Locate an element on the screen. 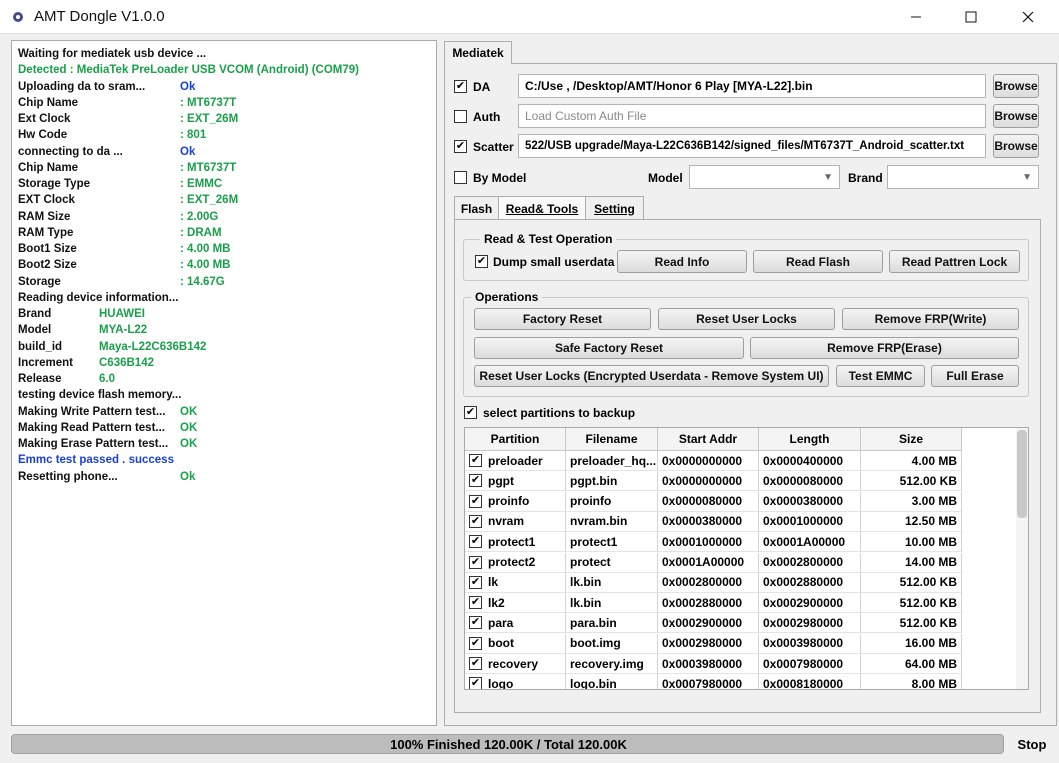 This screenshot has height=763, width=1059. table-scrollbar-thumb is located at coordinates (1022, 474).